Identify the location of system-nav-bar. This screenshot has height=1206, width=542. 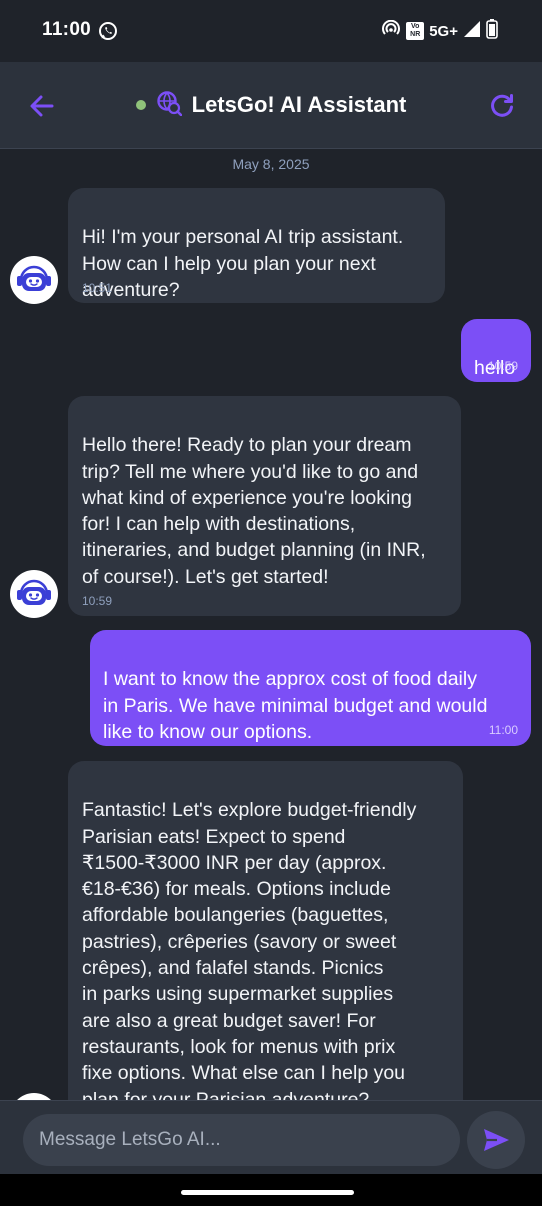
(271, 1190).